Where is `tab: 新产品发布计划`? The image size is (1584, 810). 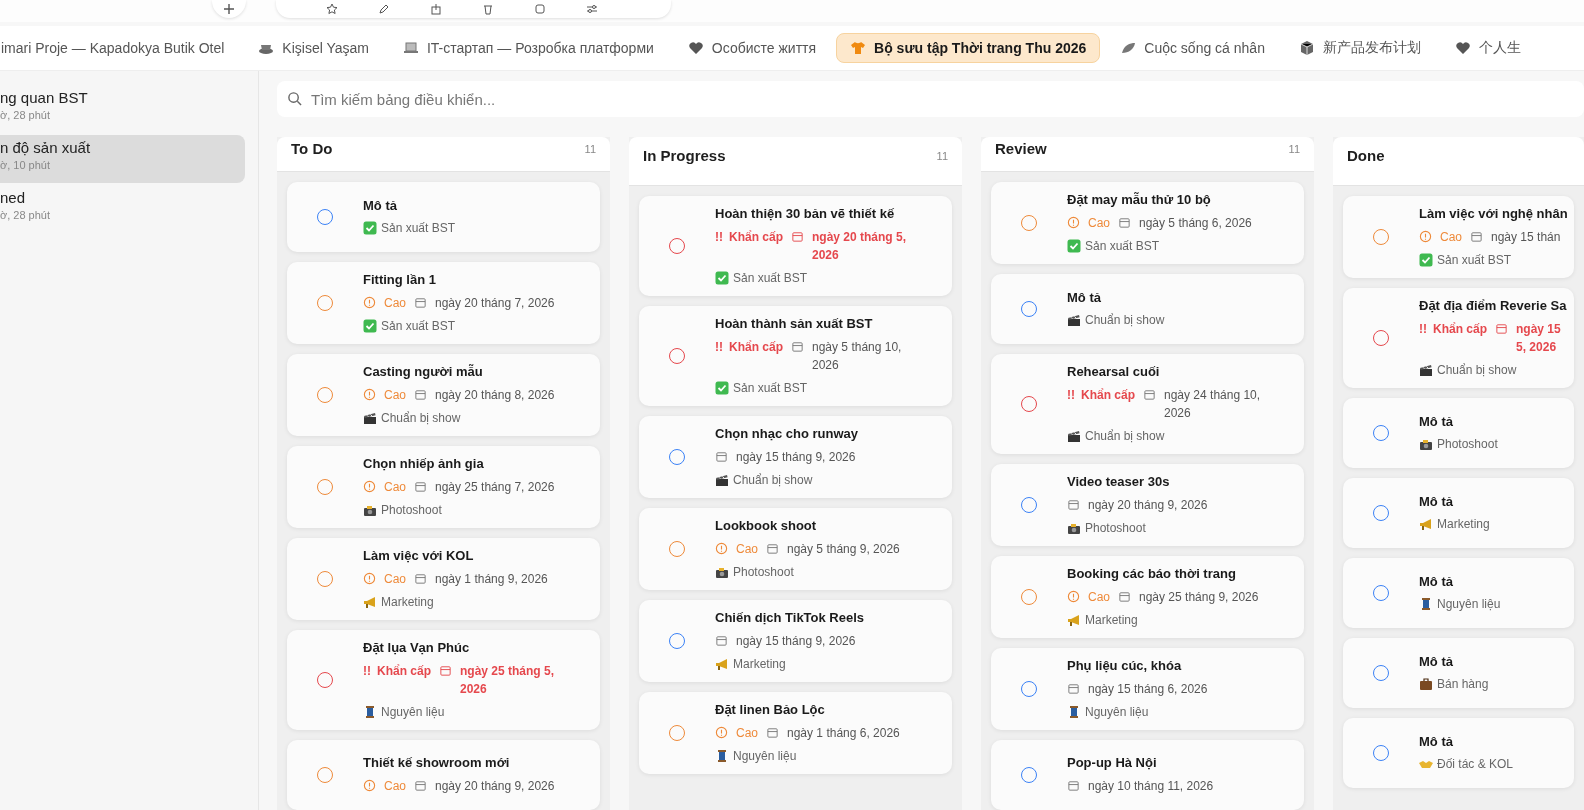 tab: 新产品发布计划 is located at coordinates (1359, 48).